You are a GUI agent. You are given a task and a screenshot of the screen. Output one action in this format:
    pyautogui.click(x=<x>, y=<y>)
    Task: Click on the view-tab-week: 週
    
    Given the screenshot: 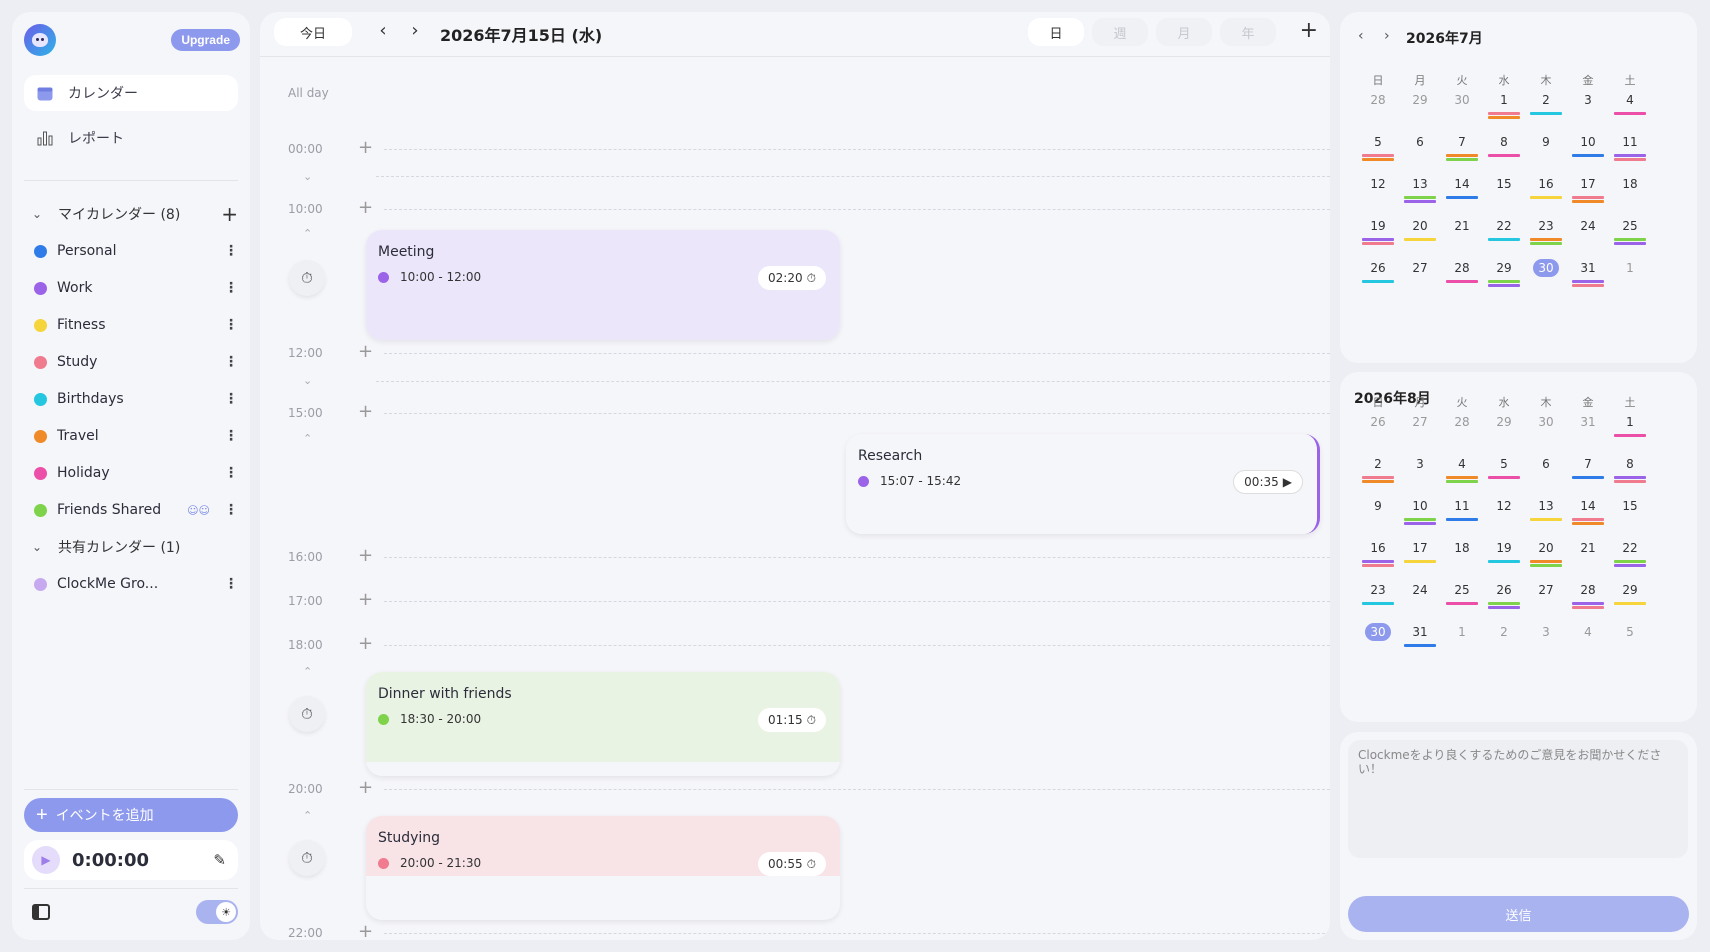 What is the action you would take?
    pyautogui.click(x=1120, y=32)
    